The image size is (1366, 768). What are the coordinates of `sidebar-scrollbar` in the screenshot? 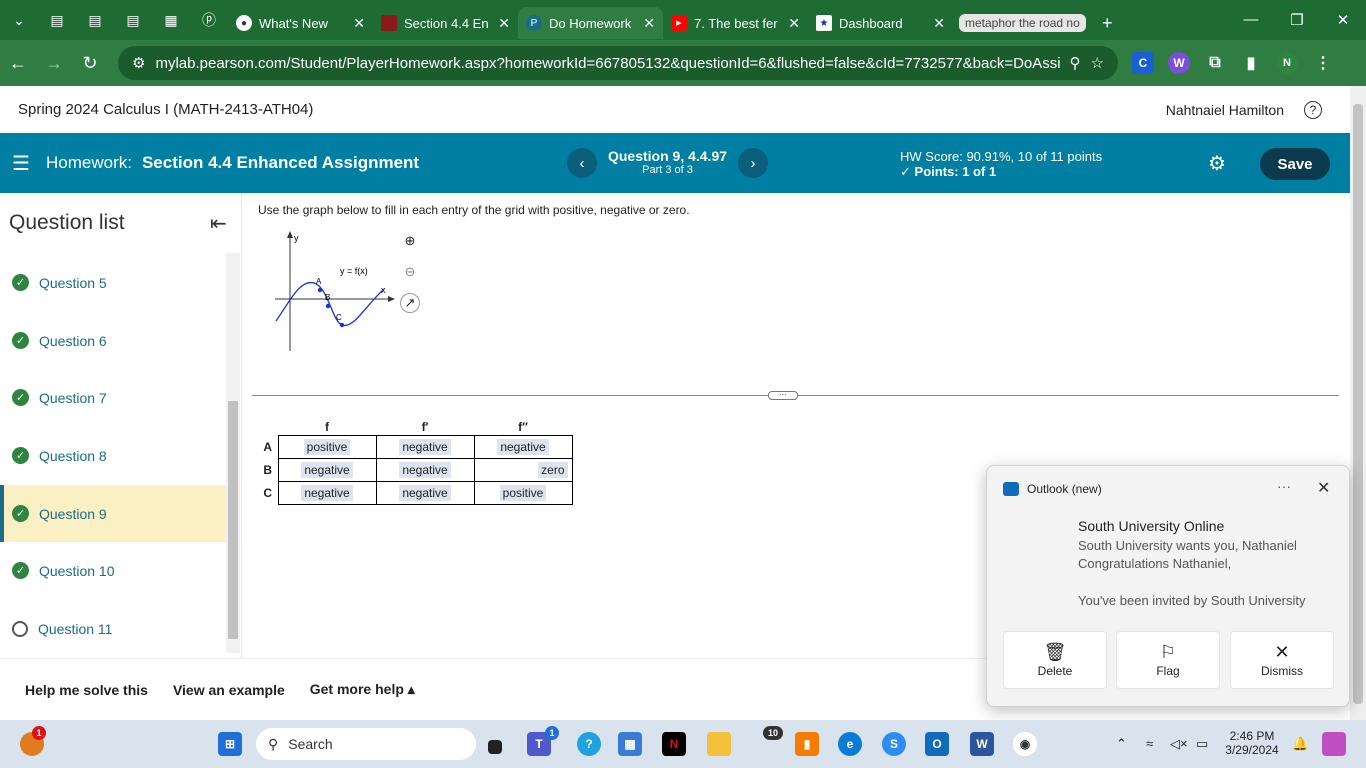 It's located at (233, 453).